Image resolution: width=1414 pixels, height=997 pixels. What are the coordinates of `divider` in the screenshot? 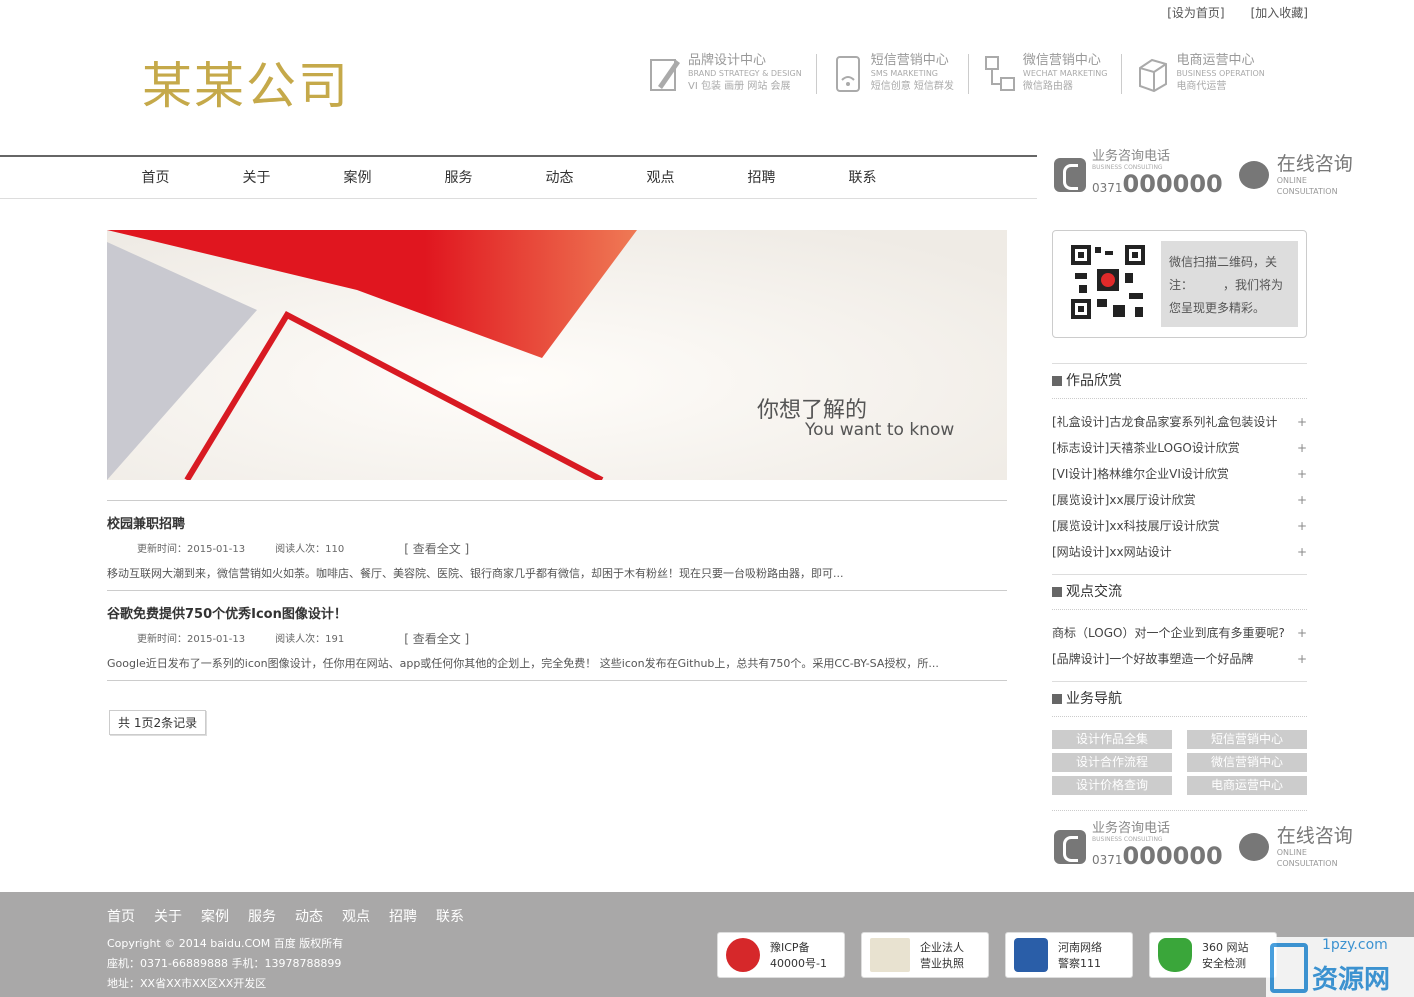 It's located at (1179, 810).